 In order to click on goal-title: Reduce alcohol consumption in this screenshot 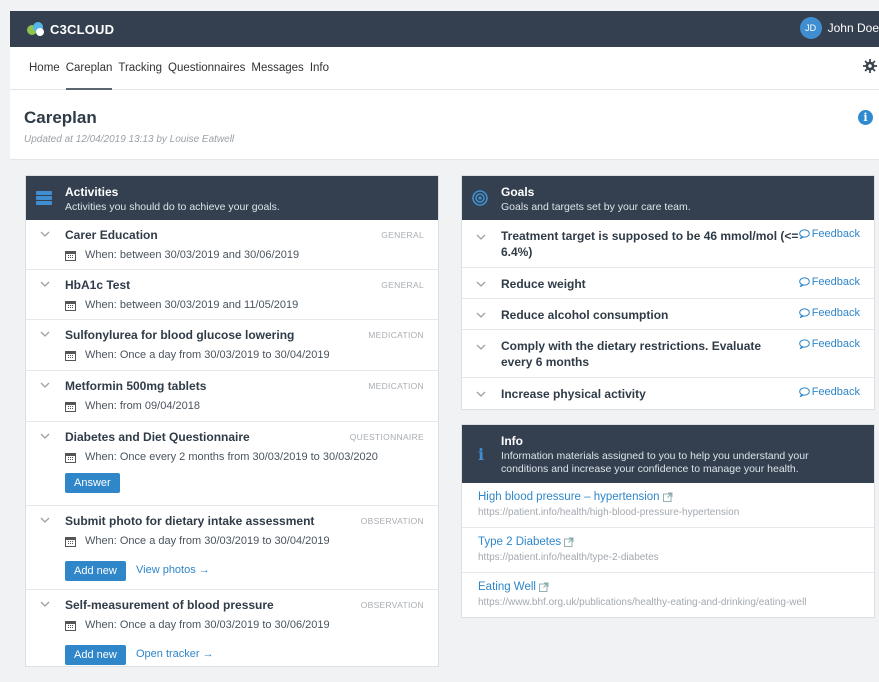, I will do `click(585, 315)`.